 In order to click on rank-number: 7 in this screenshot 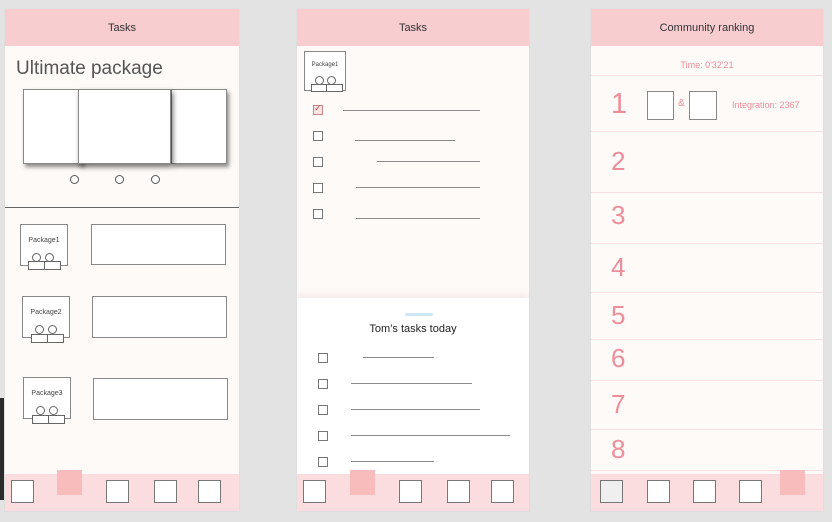, I will do `click(618, 404)`.